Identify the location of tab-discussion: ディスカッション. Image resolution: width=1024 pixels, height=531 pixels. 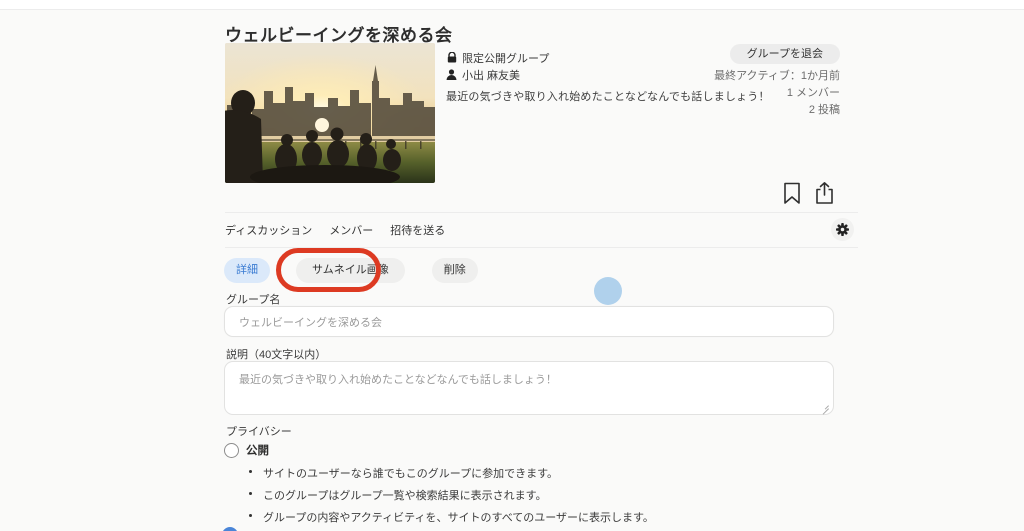
(268, 230).